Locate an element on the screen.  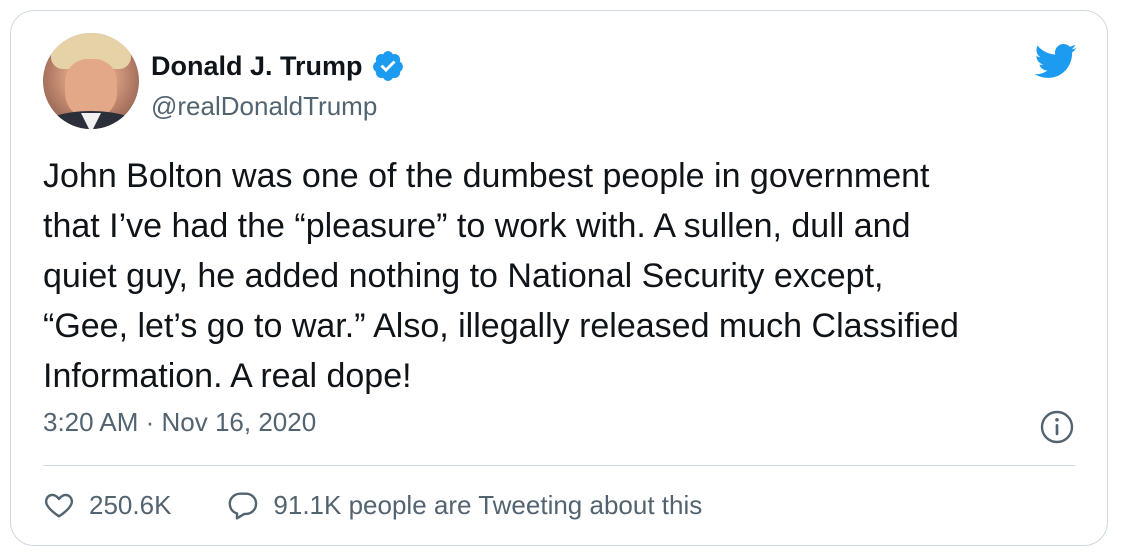
author-handle: @realDonaldTrump is located at coordinates (264, 106).